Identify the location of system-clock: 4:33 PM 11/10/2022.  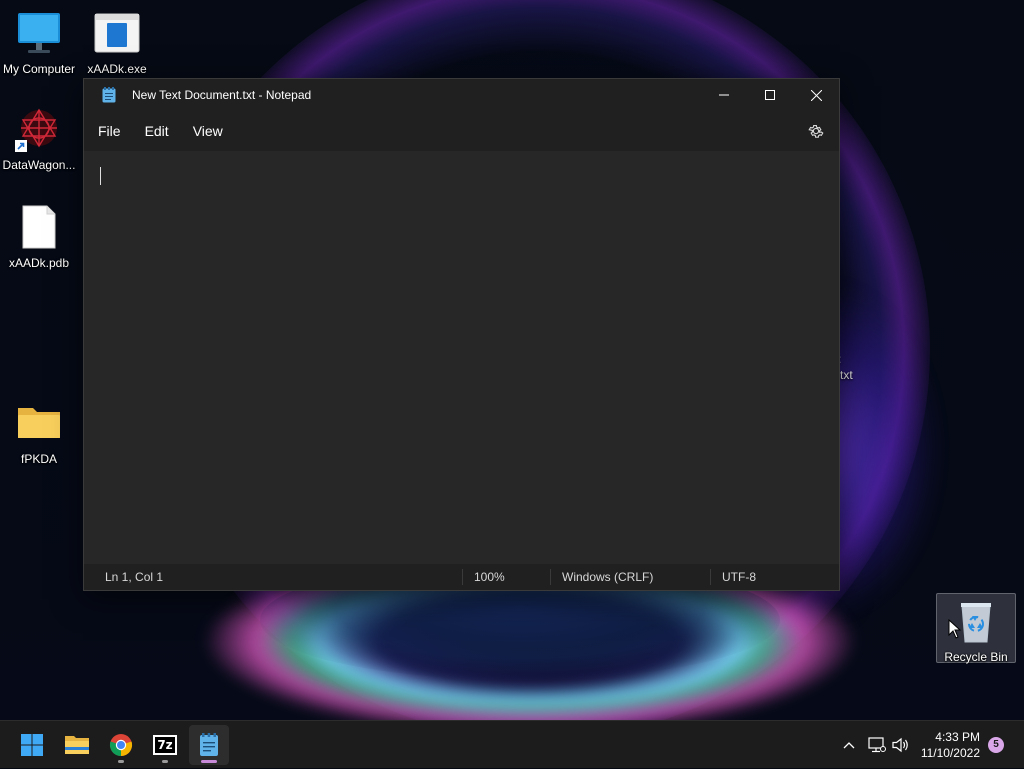
(950, 745).